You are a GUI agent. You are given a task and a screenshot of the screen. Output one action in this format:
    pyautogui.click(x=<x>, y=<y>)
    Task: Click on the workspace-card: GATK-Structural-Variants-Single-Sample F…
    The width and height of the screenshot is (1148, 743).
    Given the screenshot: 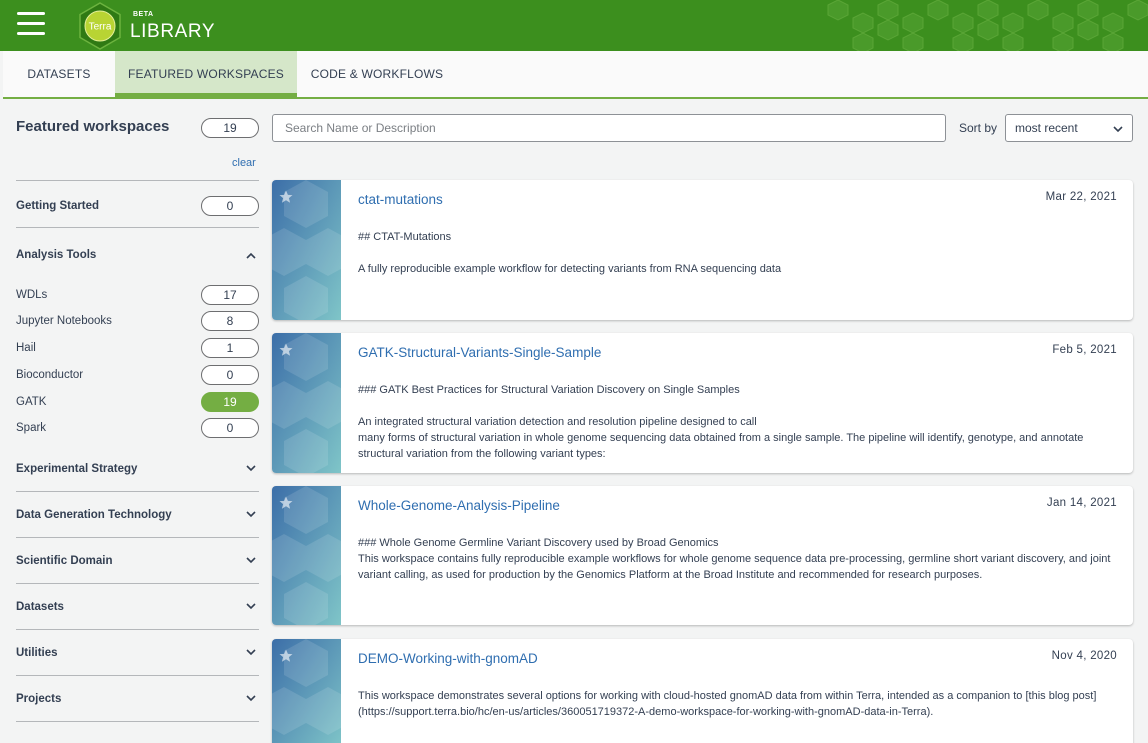 What is the action you would take?
    pyautogui.click(x=702, y=403)
    